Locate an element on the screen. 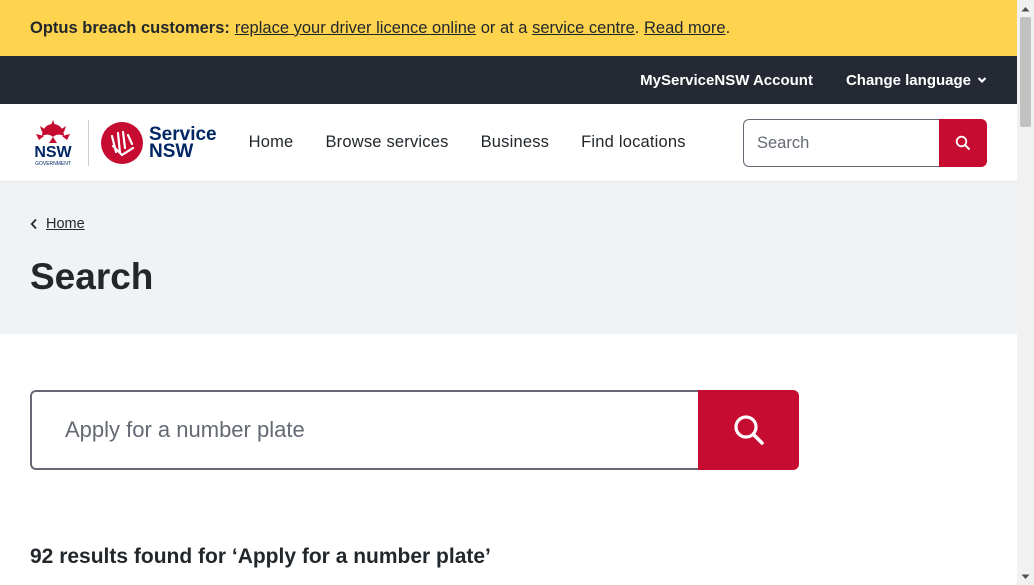  nav-home: Home is located at coordinates (271, 142).